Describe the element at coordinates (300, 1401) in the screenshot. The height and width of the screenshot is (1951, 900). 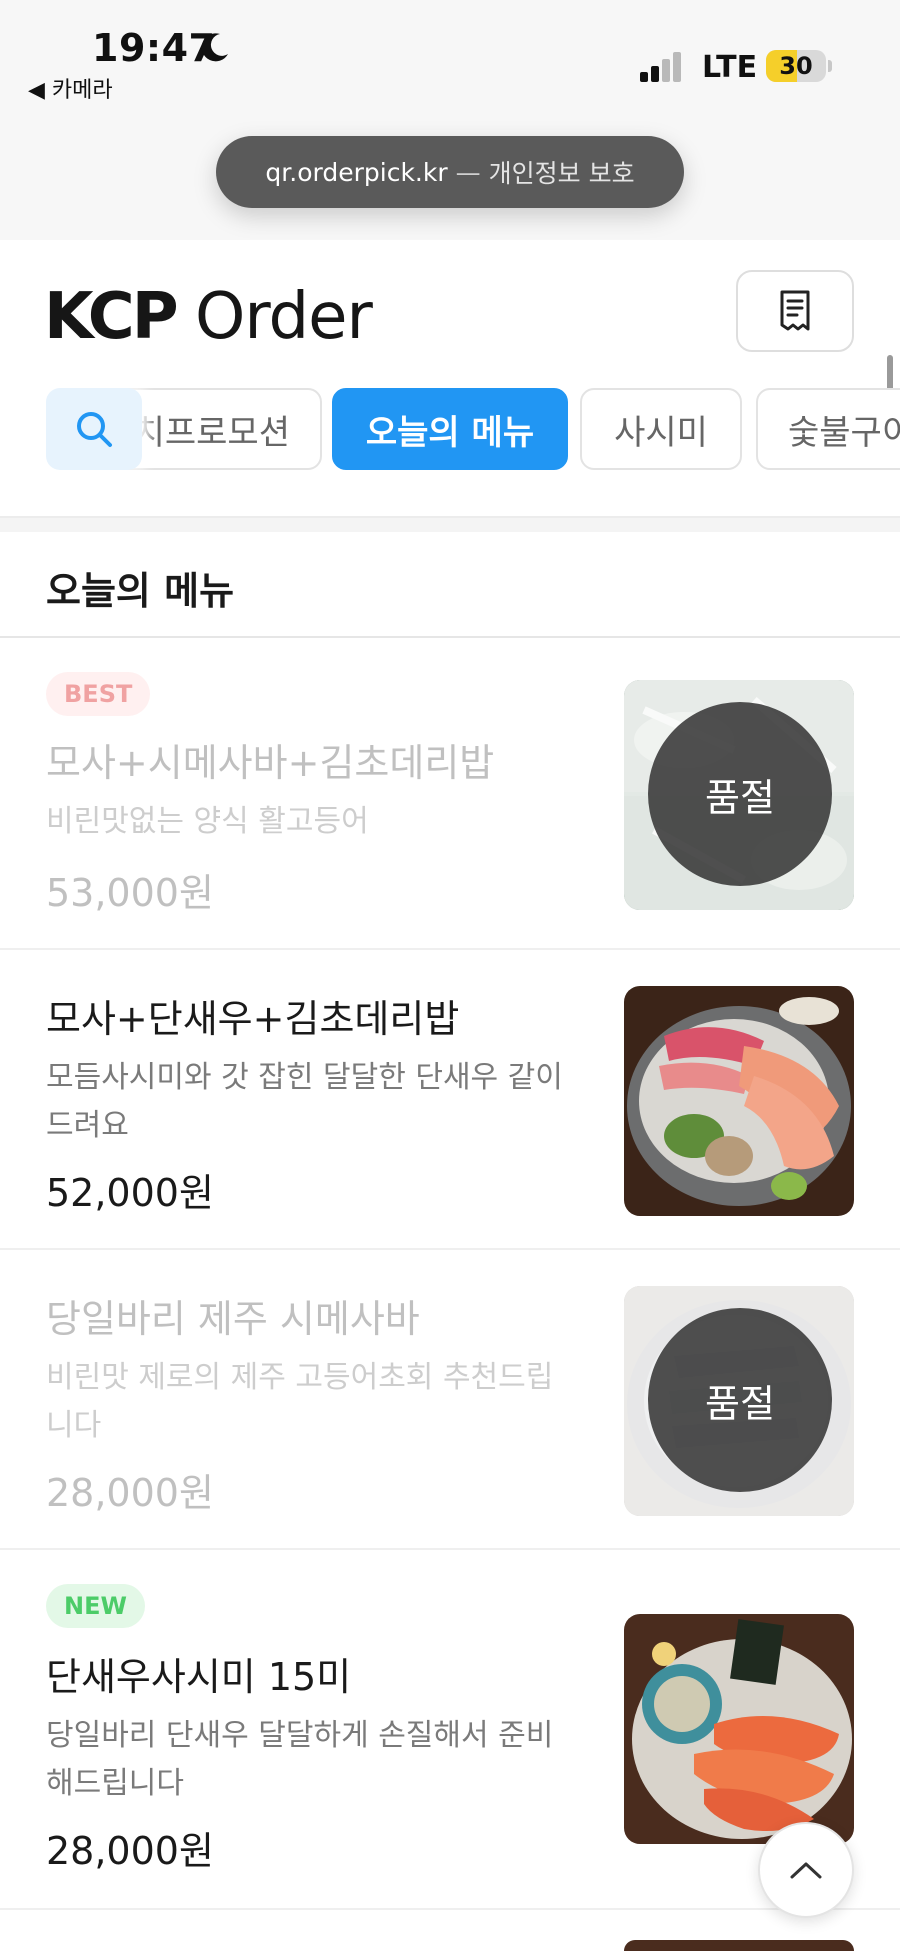
I see `menu-item-description: 비린맛 제로의 제주 고등어초회 추천드립니다` at that location.